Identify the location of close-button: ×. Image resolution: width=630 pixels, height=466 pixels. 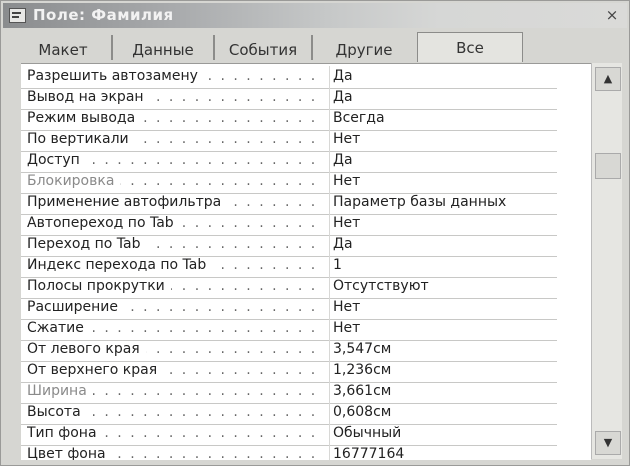
(612, 15).